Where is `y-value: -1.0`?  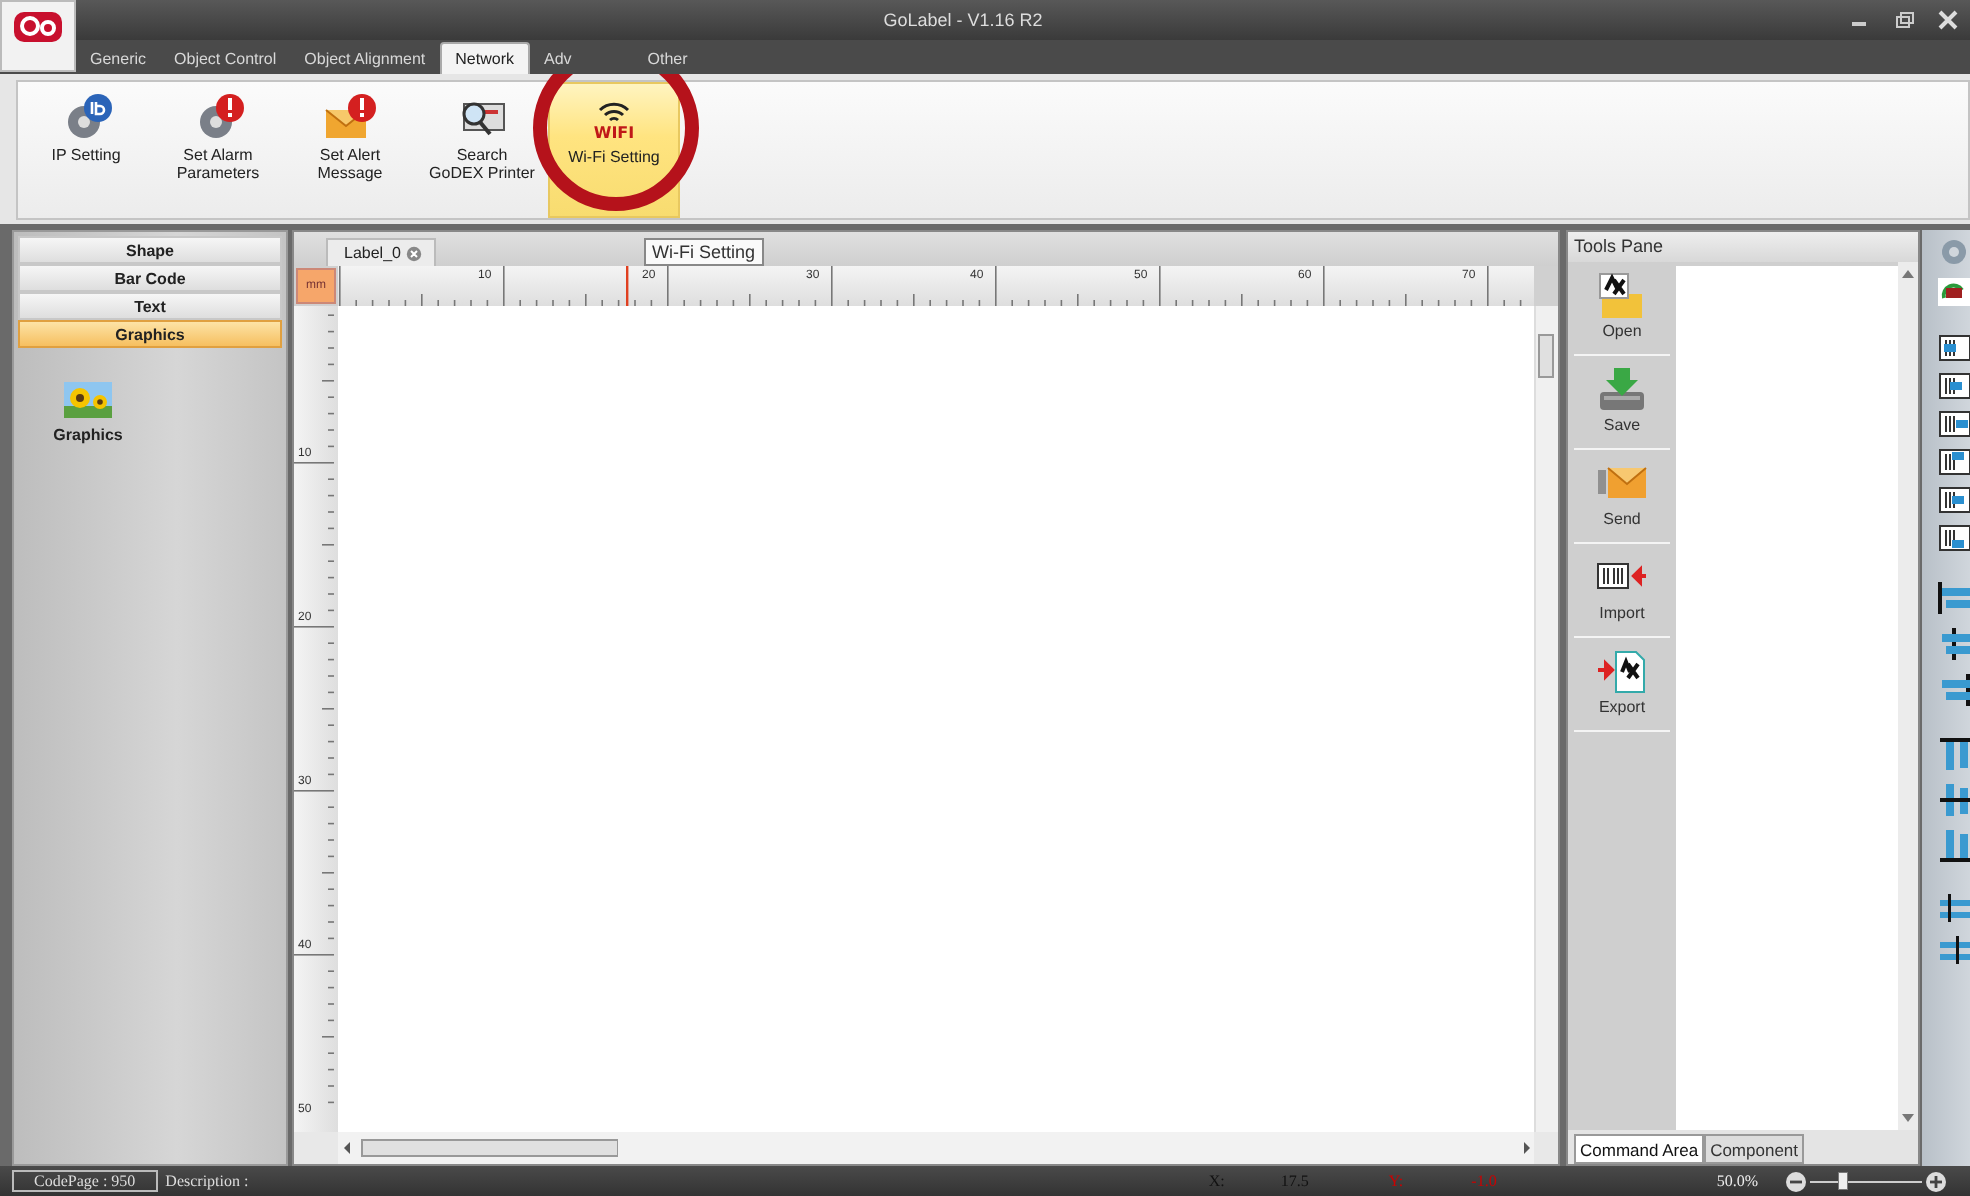
y-value: -1.0 is located at coordinates (1484, 1181).